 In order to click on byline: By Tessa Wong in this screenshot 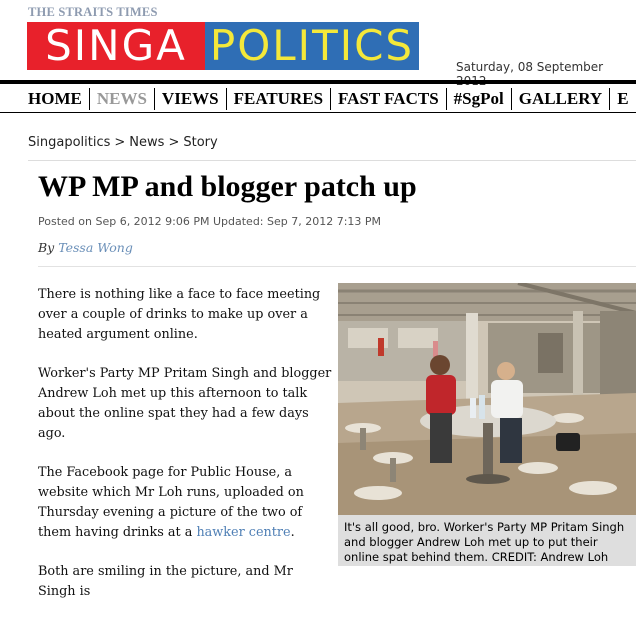, I will do `click(85, 247)`.